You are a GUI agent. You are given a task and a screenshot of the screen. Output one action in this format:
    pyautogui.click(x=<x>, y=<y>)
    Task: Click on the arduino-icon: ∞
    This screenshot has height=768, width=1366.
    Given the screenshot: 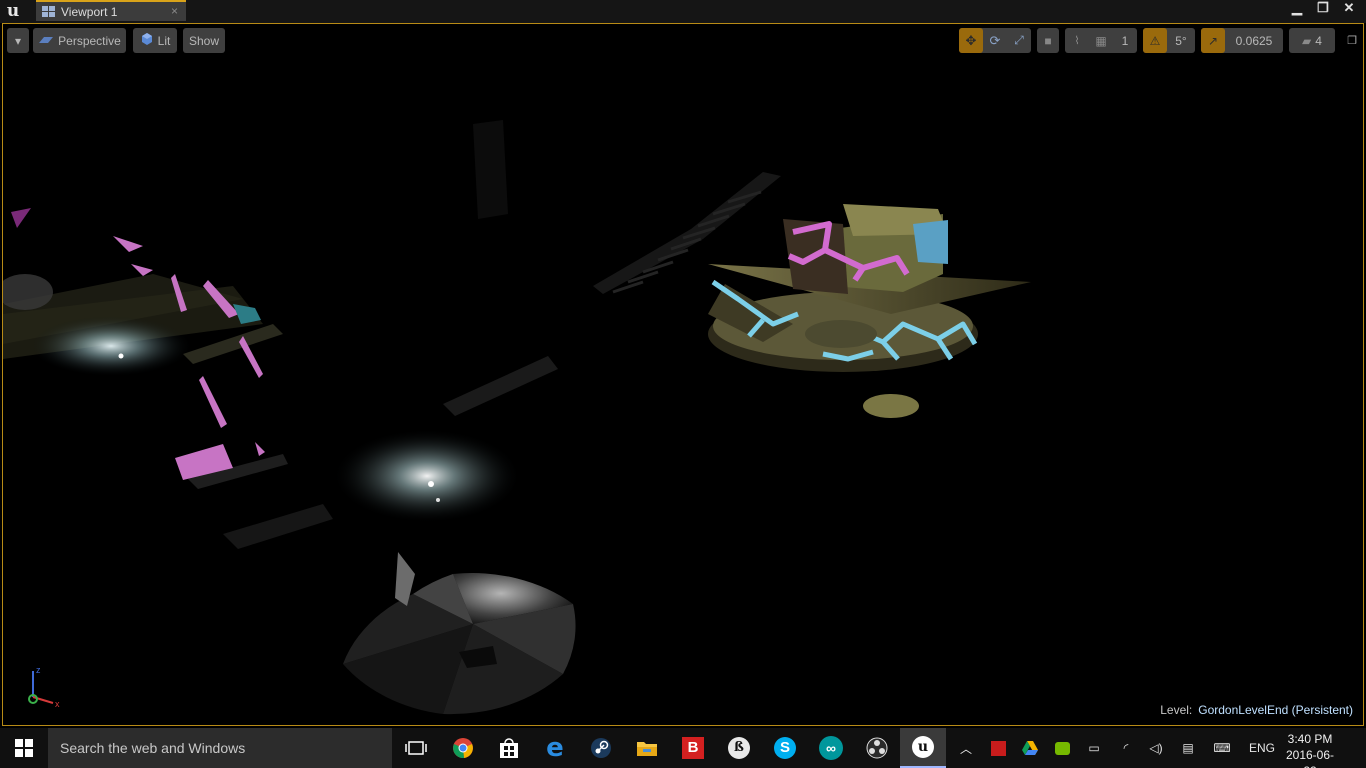 What is the action you would take?
    pyautogui.click(x=831, y=748)
    